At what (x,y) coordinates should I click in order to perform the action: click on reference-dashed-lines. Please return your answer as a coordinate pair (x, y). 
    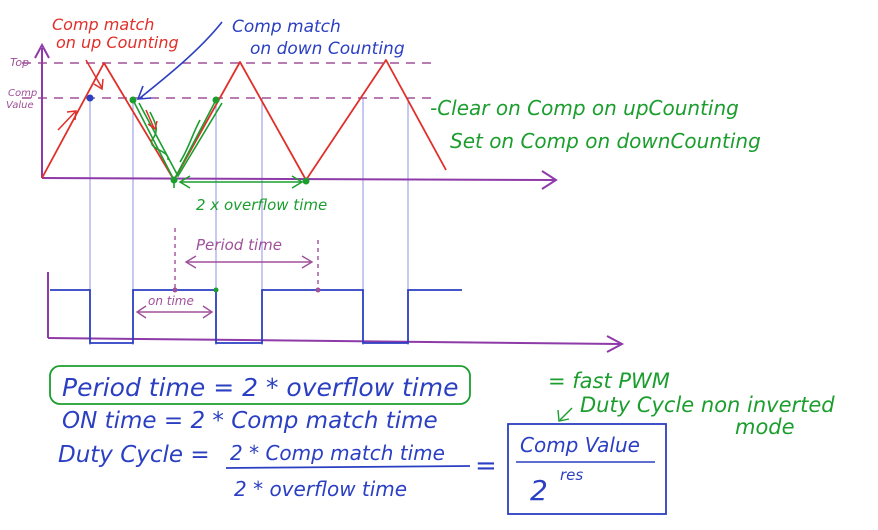
    Looking at the image, I should click on (227, 80).